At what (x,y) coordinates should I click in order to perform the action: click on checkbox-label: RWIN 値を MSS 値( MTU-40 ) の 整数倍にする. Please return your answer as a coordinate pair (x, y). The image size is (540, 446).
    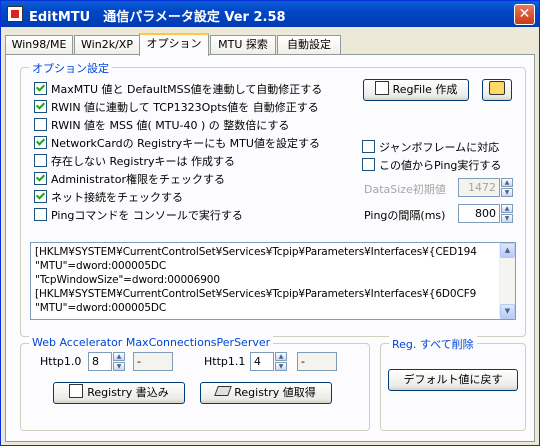
    Looking at the image, I should click on (170, 125).